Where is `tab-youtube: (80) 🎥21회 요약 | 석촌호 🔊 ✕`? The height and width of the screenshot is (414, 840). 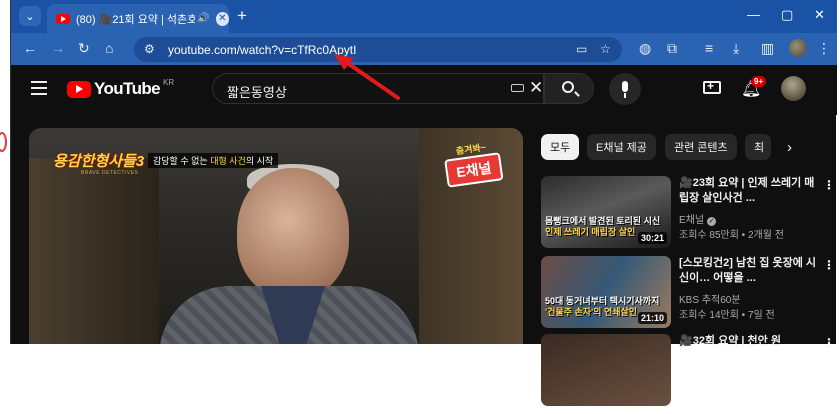
tab-youtube: (80) 🎥21회 요약 | 석촌호 🔊 ✕ is located at coordinates (138, 18).